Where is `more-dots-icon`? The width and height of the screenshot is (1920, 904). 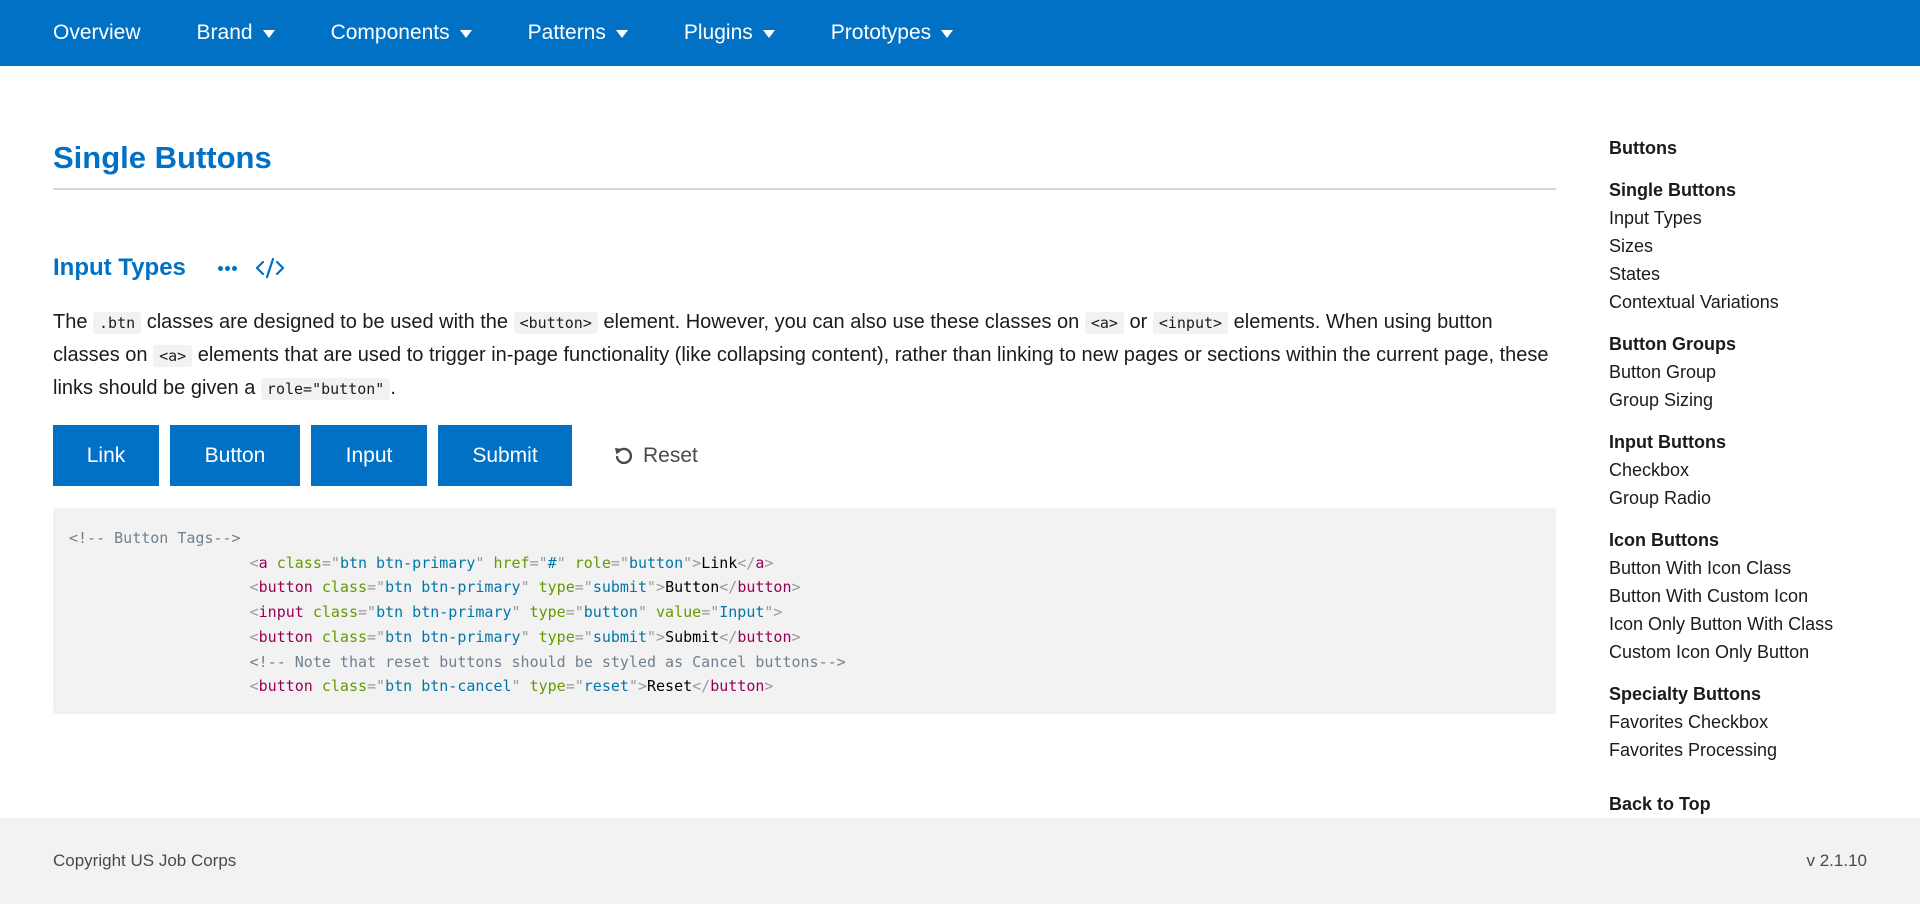
more-dots-icon is located at coordinates (228, 268).